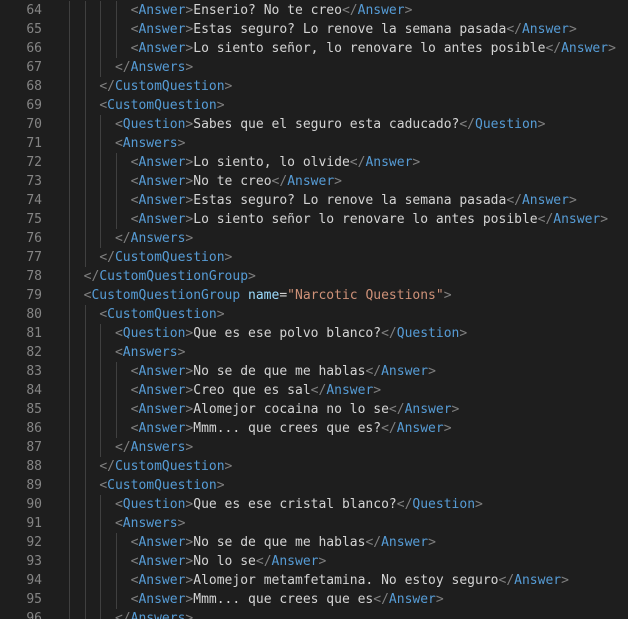 This screenshot has height=619, width=628. Describe the element at coordinates (287, 428) in the screenshot. I see `tag-text: Mmm... que crees que es?` at that location.